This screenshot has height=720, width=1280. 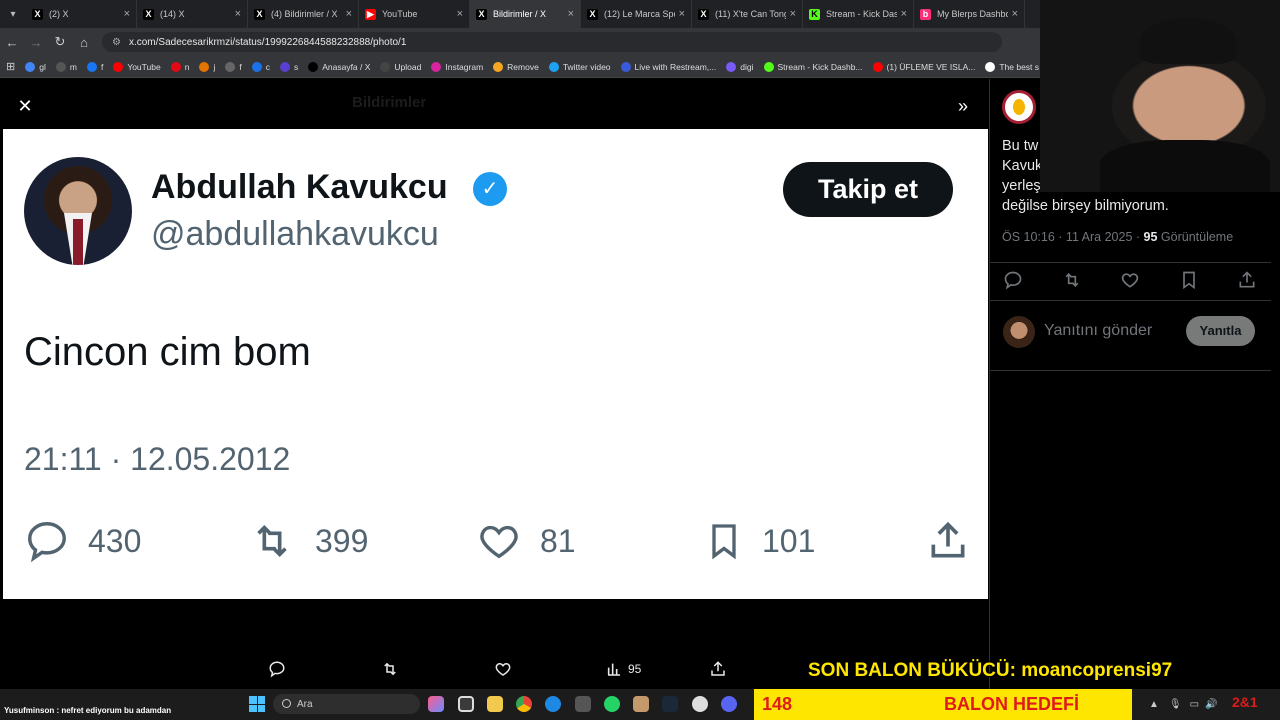 What do you see at coordinates (1195, 237) in the screenshot?
I see `side-view-label: Görüntüleme` at bounding box center [1195, 237].